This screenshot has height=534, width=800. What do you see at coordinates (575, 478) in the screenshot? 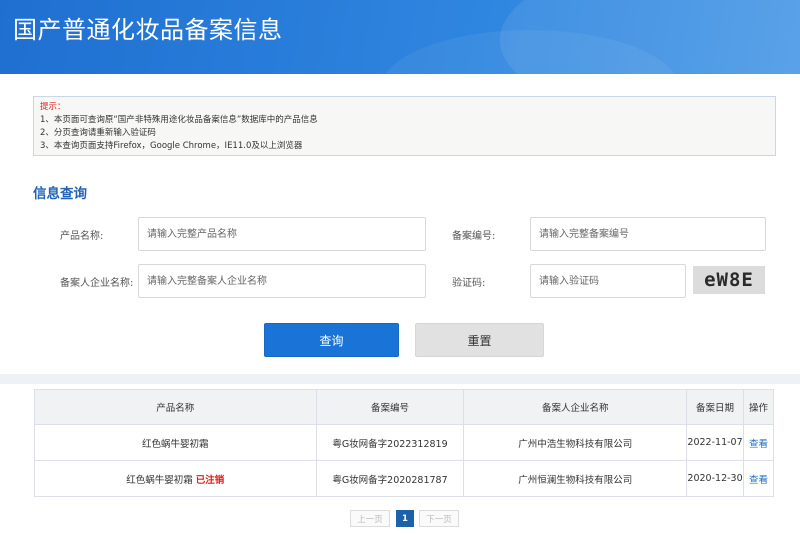
I see `company-cell: 广州恒澜生物科技有限公司` at bounding box center [575, 478].